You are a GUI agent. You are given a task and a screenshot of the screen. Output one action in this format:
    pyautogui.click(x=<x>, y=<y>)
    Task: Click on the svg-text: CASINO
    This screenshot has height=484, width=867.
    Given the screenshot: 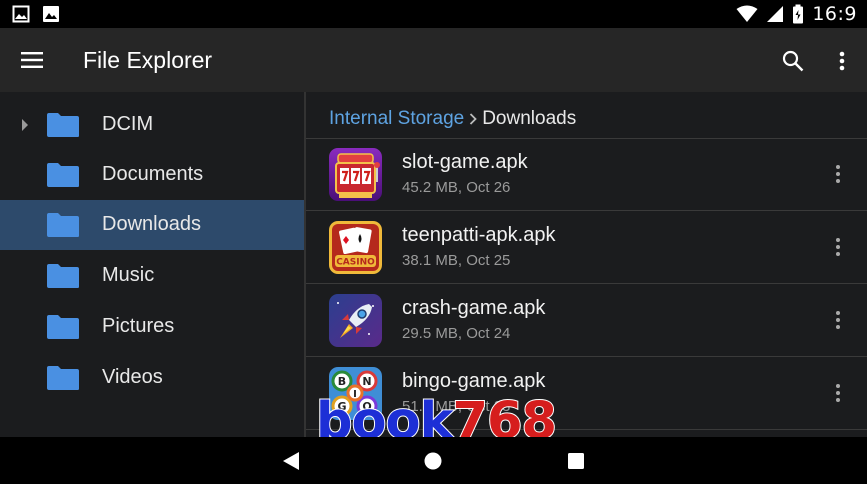 What is the action you would take?
    pyautogui.click(x=355, y=263)
    